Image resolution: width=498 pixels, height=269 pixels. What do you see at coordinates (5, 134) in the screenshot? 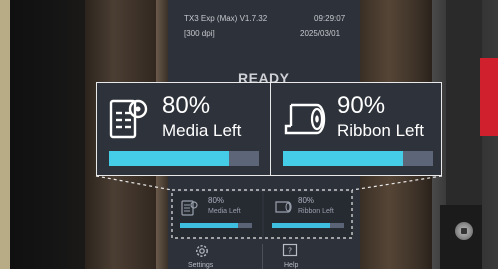
I see `device-bezel` at bounding box center [5, 134].